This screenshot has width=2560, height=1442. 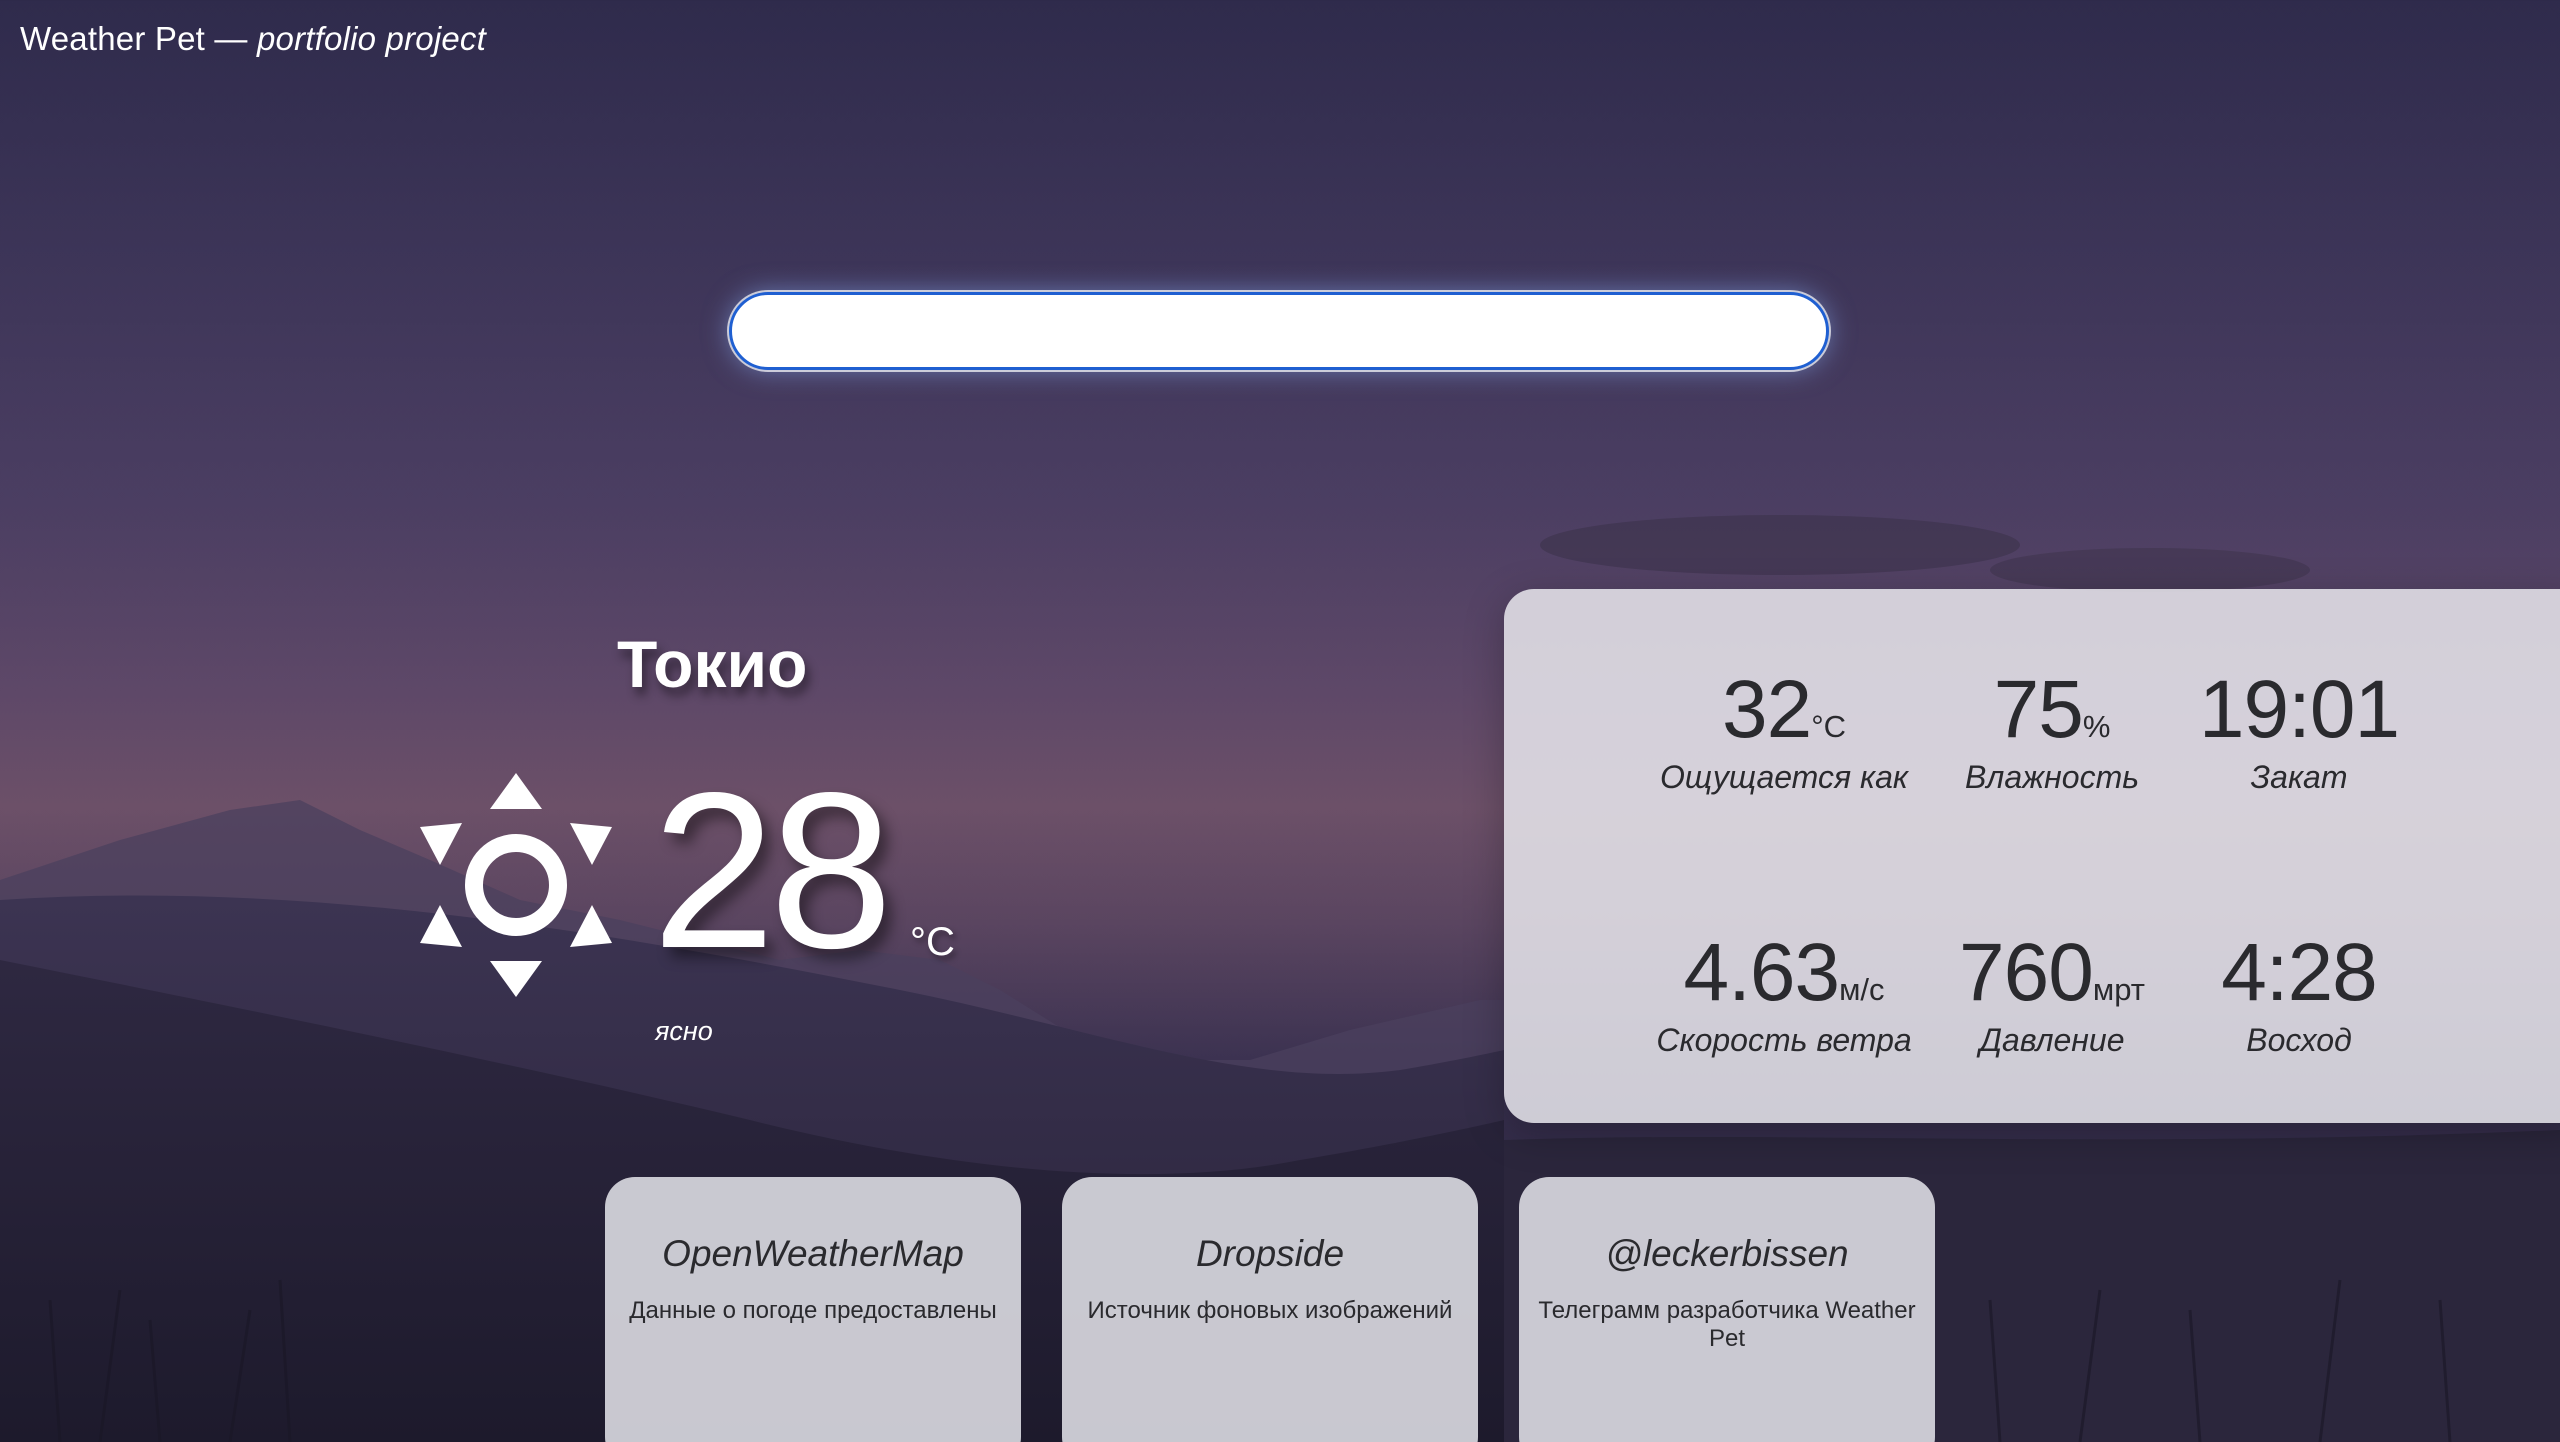 I want to click on credit-description: Телеграмм разработчика Weather Pet, so click(x=1727, y=1324).